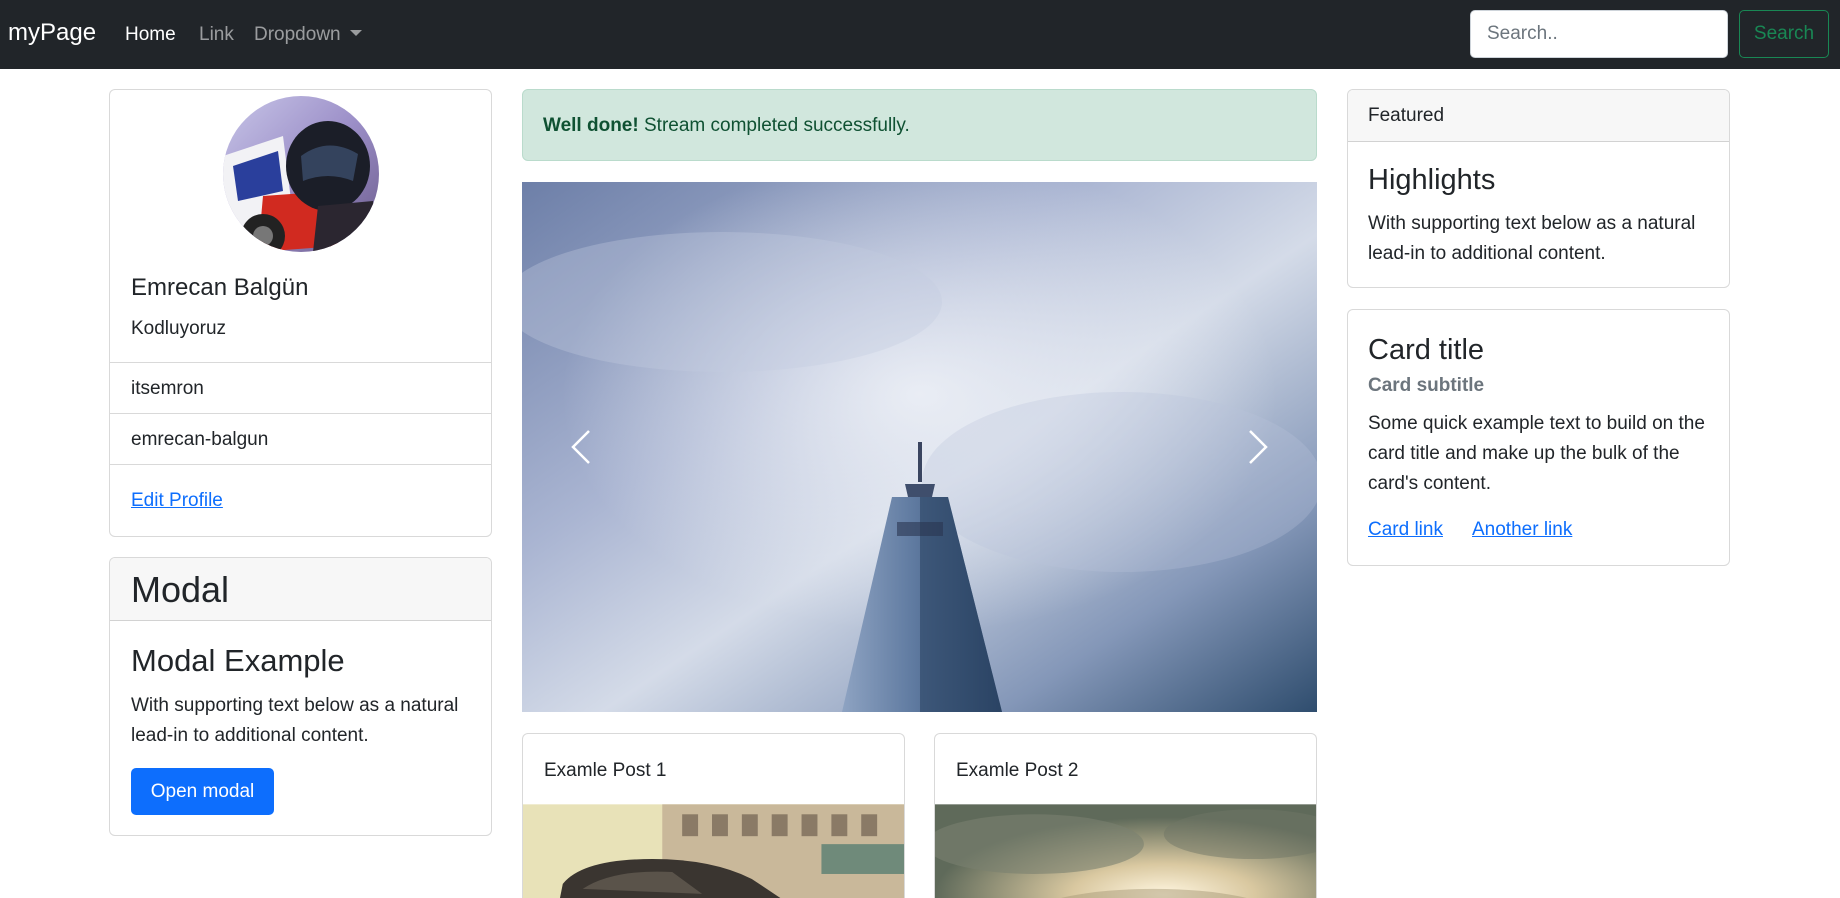  I want to click on info-card-title: Card title, so click(1426, 350).